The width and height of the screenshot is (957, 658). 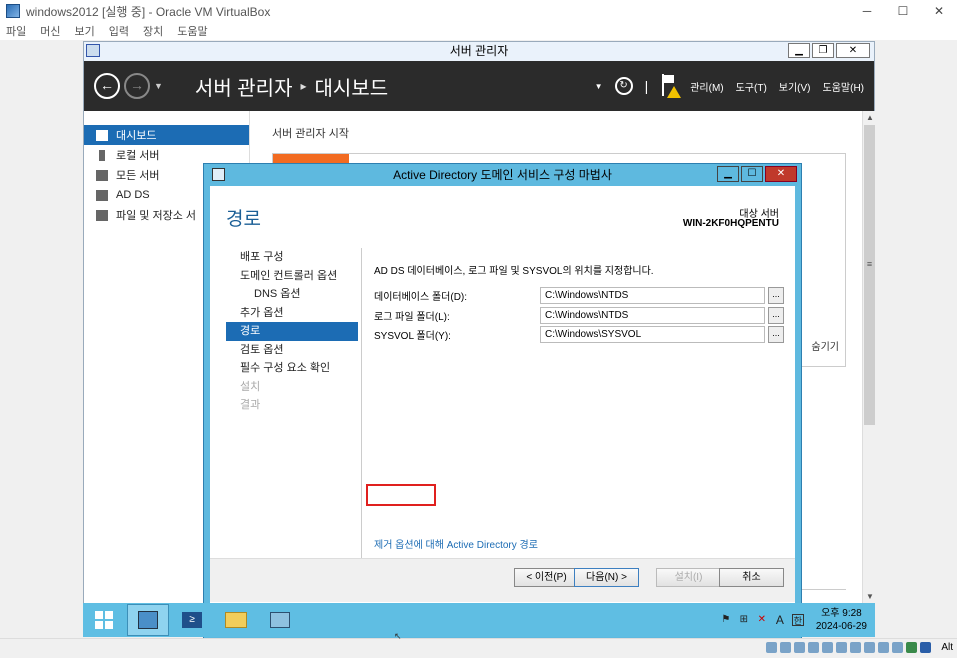 I want to click on volume-muted-icon: ✕, so click(x=762, y=620).